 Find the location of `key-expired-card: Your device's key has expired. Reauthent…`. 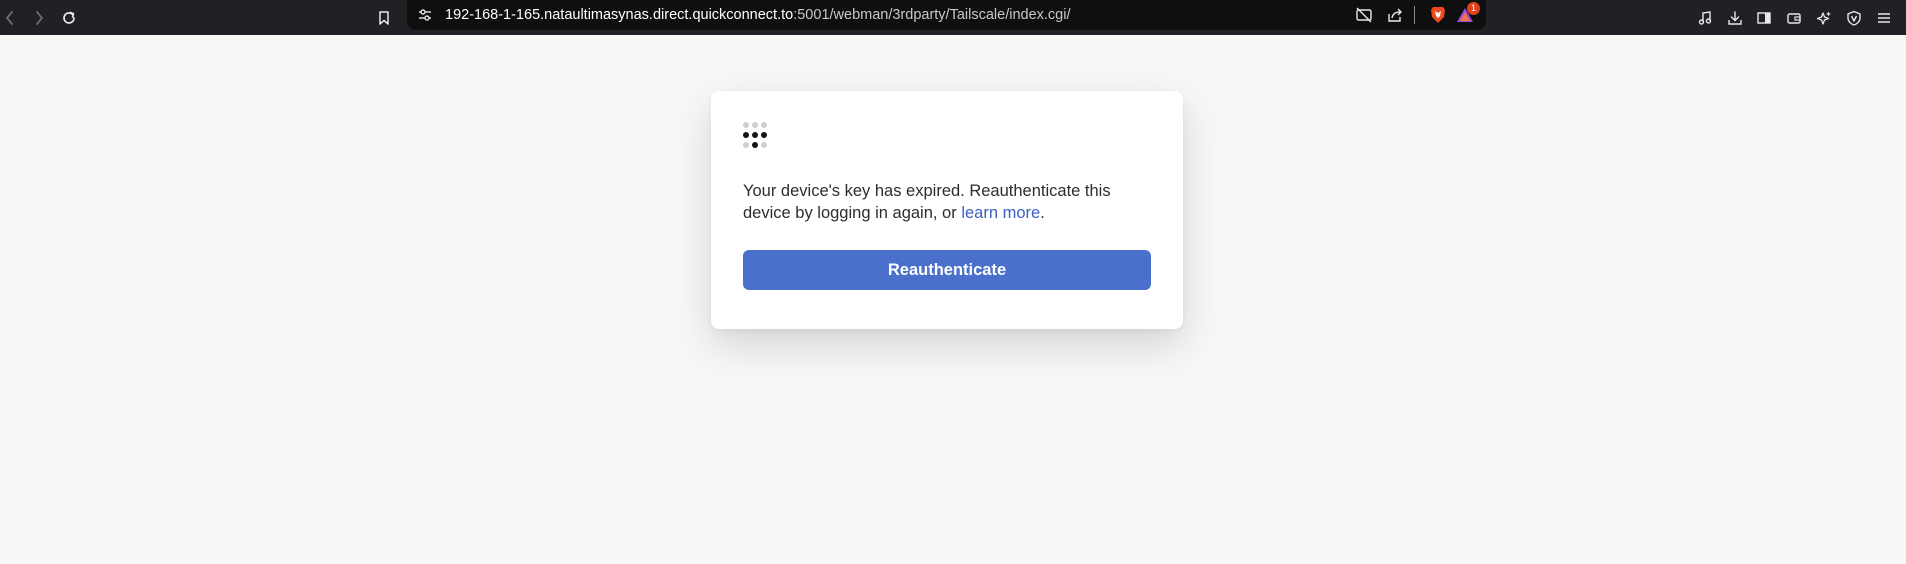

key-expired-card: Your device's key has expired. Reauthent… is located at coordinates (947, 210).